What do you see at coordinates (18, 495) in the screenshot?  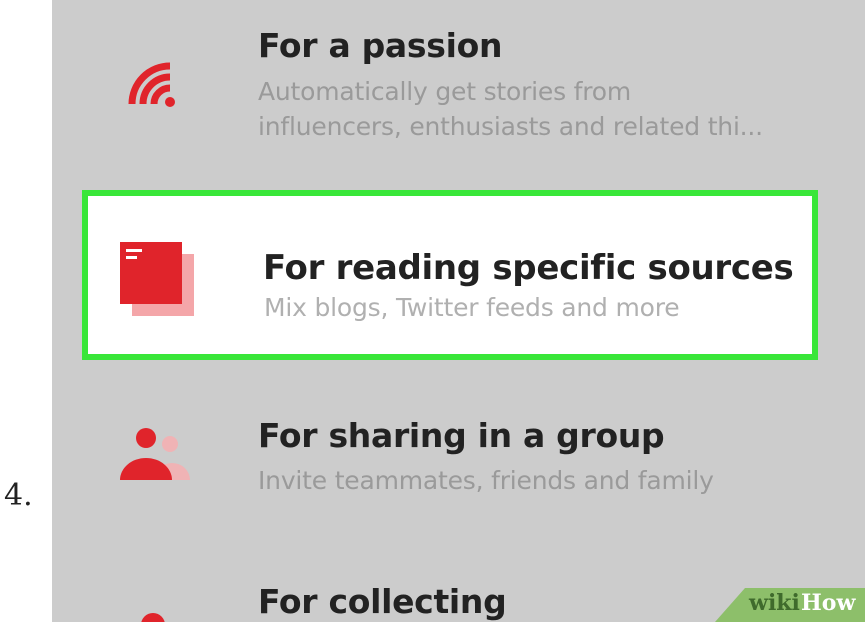 I see `step-number: 4.` at bounding box center [18, 495].